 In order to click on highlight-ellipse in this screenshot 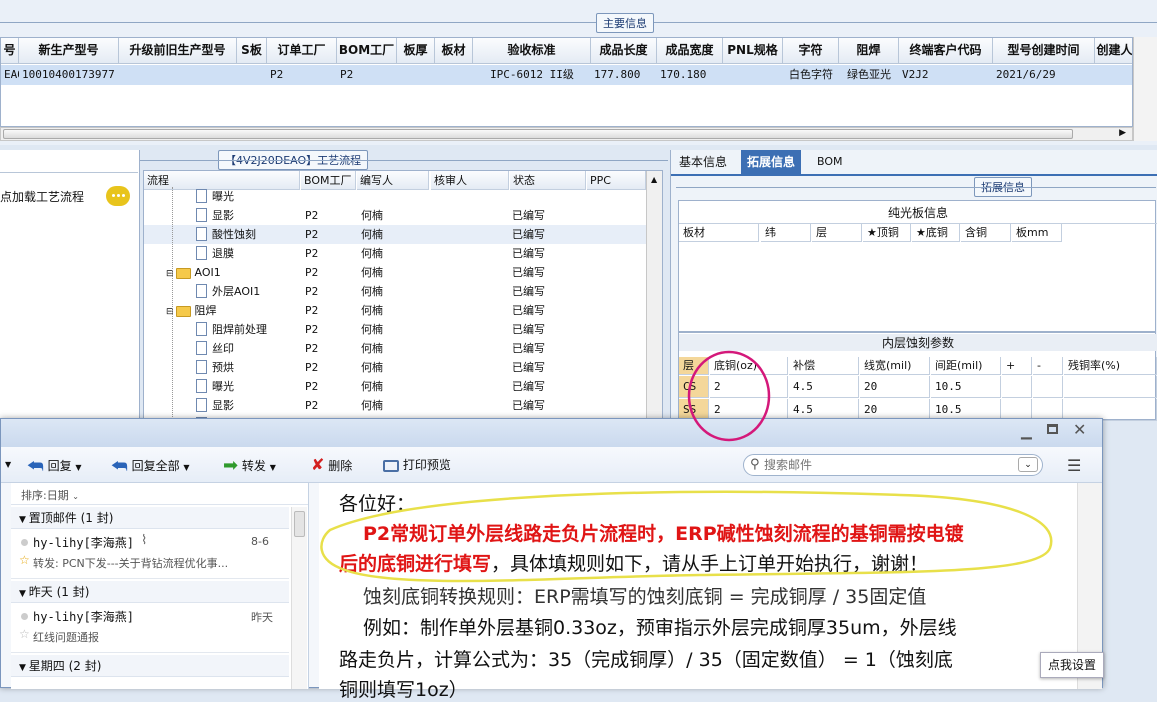, I will do `click(686, 536)`.